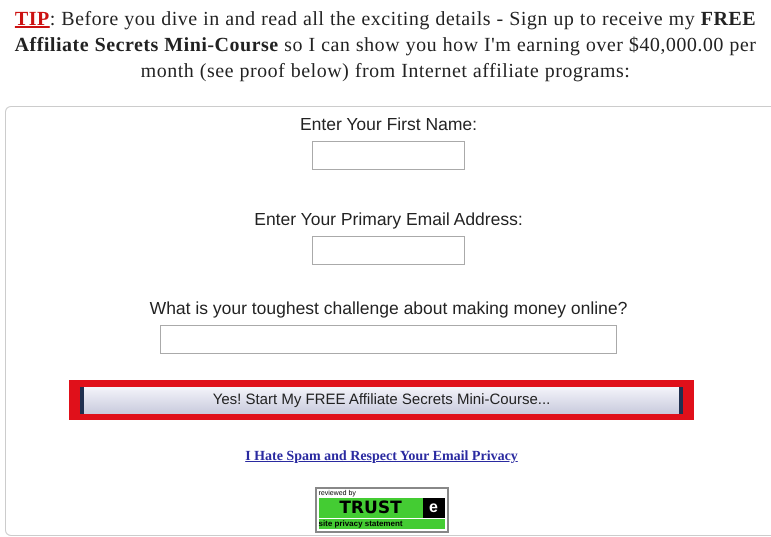 The width and height of the screenshot is (771, 537). I want to click on field-label: What is your toughest challenge about making money online?, so click(389, 308).